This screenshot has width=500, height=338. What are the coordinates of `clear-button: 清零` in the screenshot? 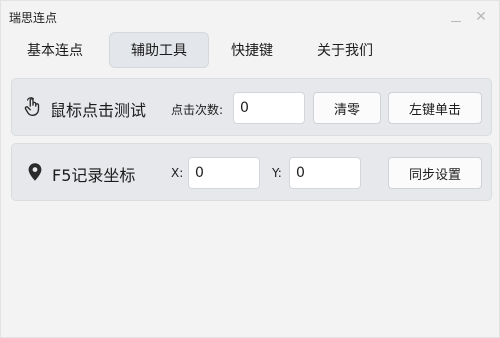 It's located at (347, 108).